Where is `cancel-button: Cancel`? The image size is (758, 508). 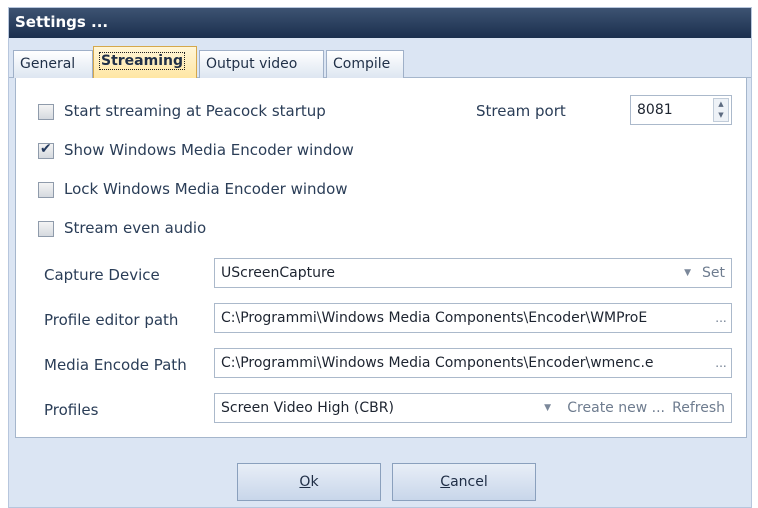 cancel-button: Cancel is located at coordinates (464, 482).